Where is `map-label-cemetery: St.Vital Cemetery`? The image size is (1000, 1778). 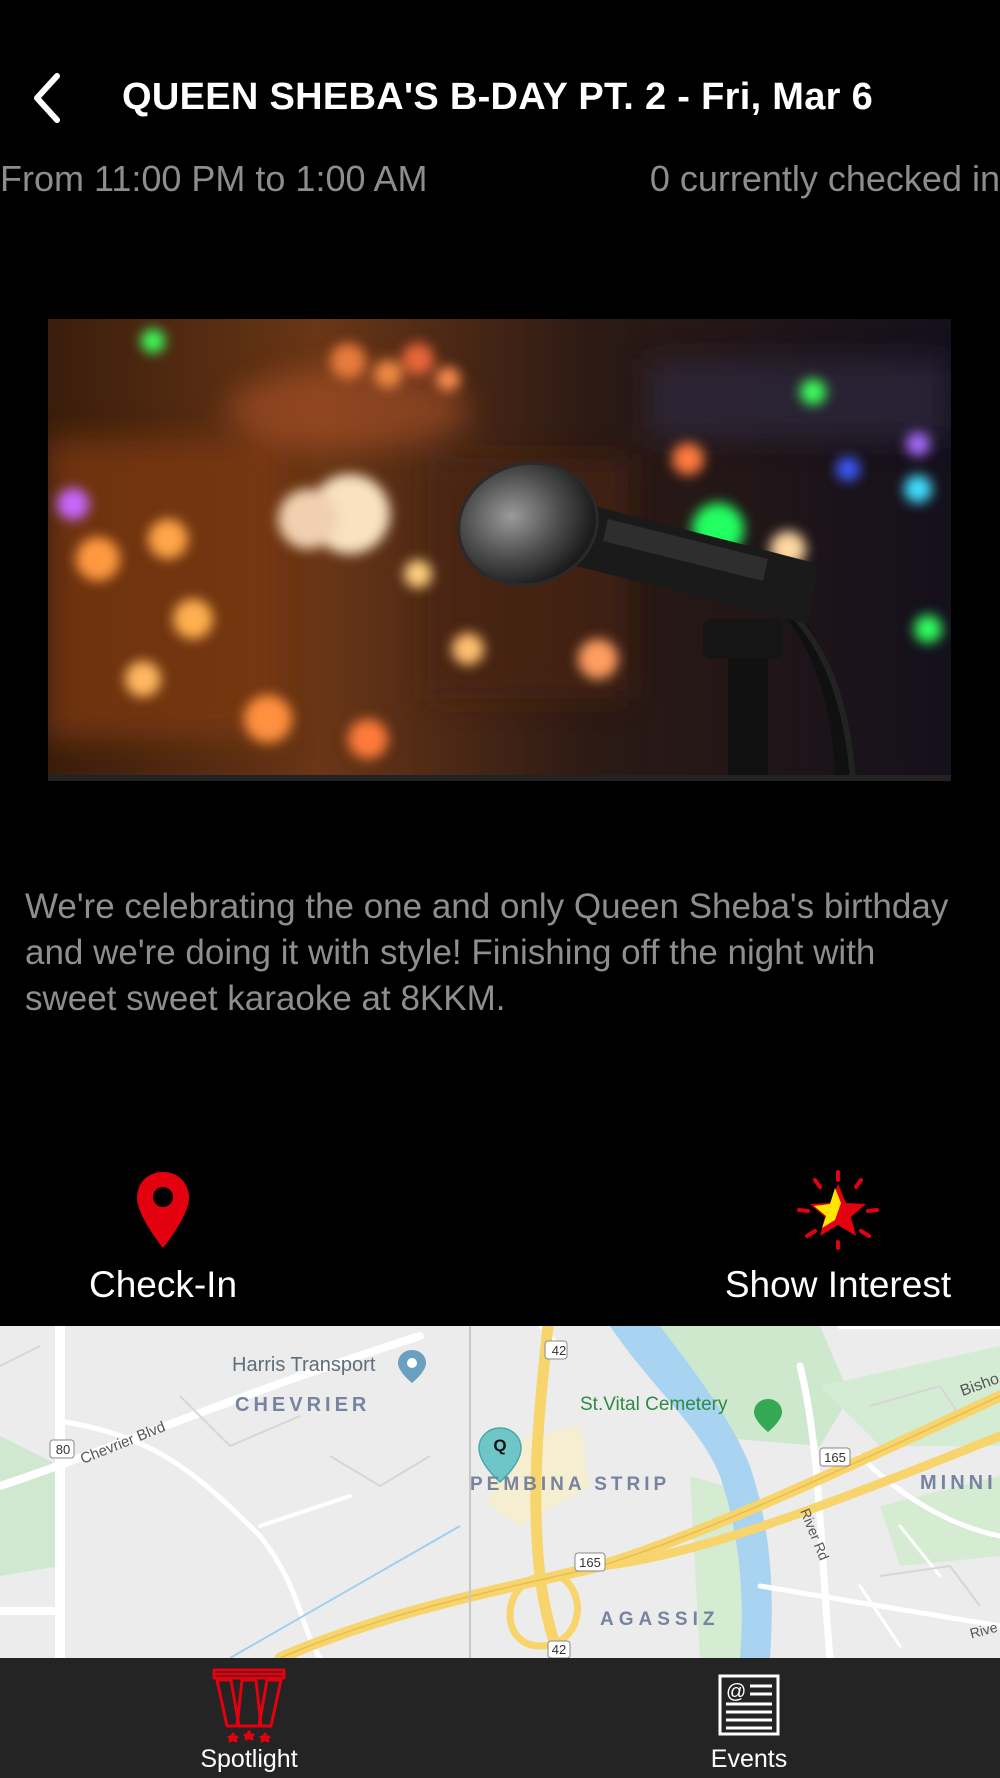 map-label-cemetery: St.Vital Cemetery is located at coordinates (654, 1404).